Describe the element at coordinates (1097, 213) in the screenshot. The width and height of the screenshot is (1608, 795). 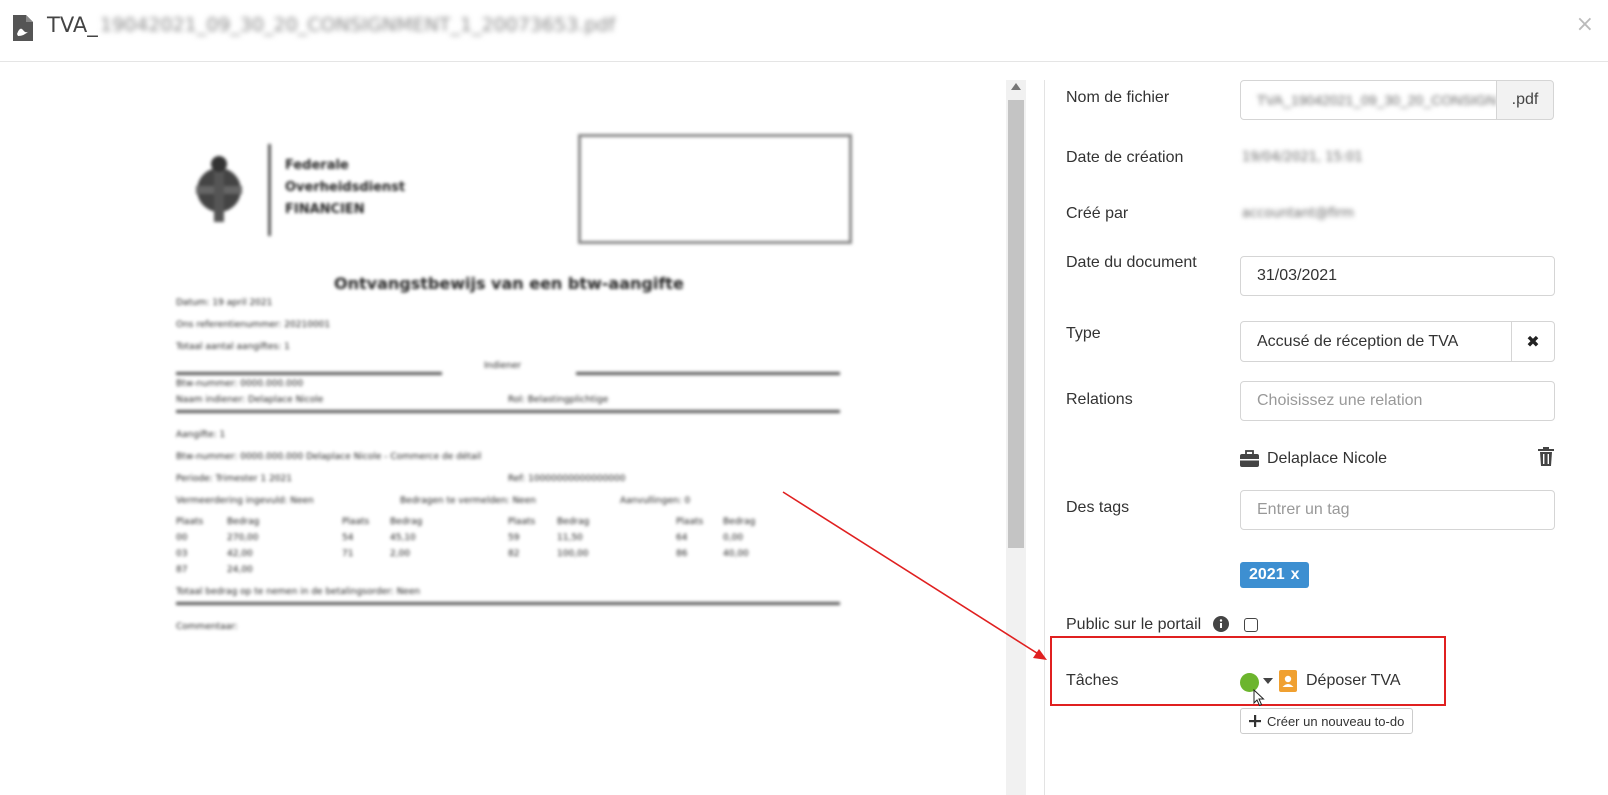
I see `created-by-label: Créé par` at that location.